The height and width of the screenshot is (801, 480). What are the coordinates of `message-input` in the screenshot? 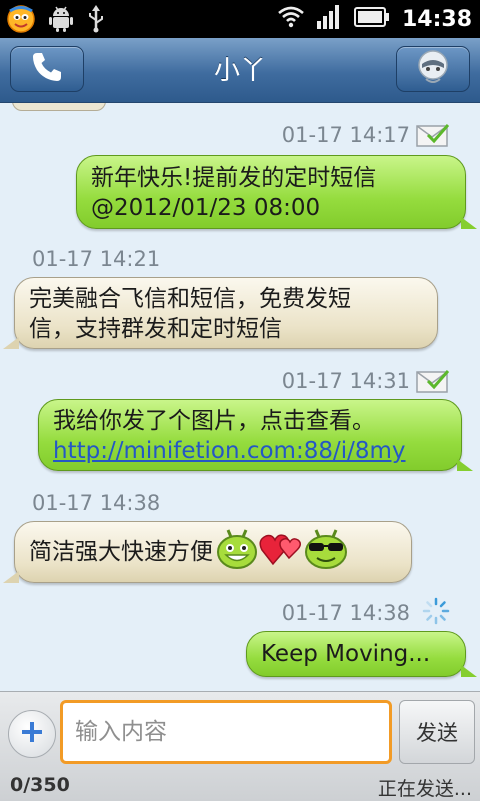 It's located at (226, 732).